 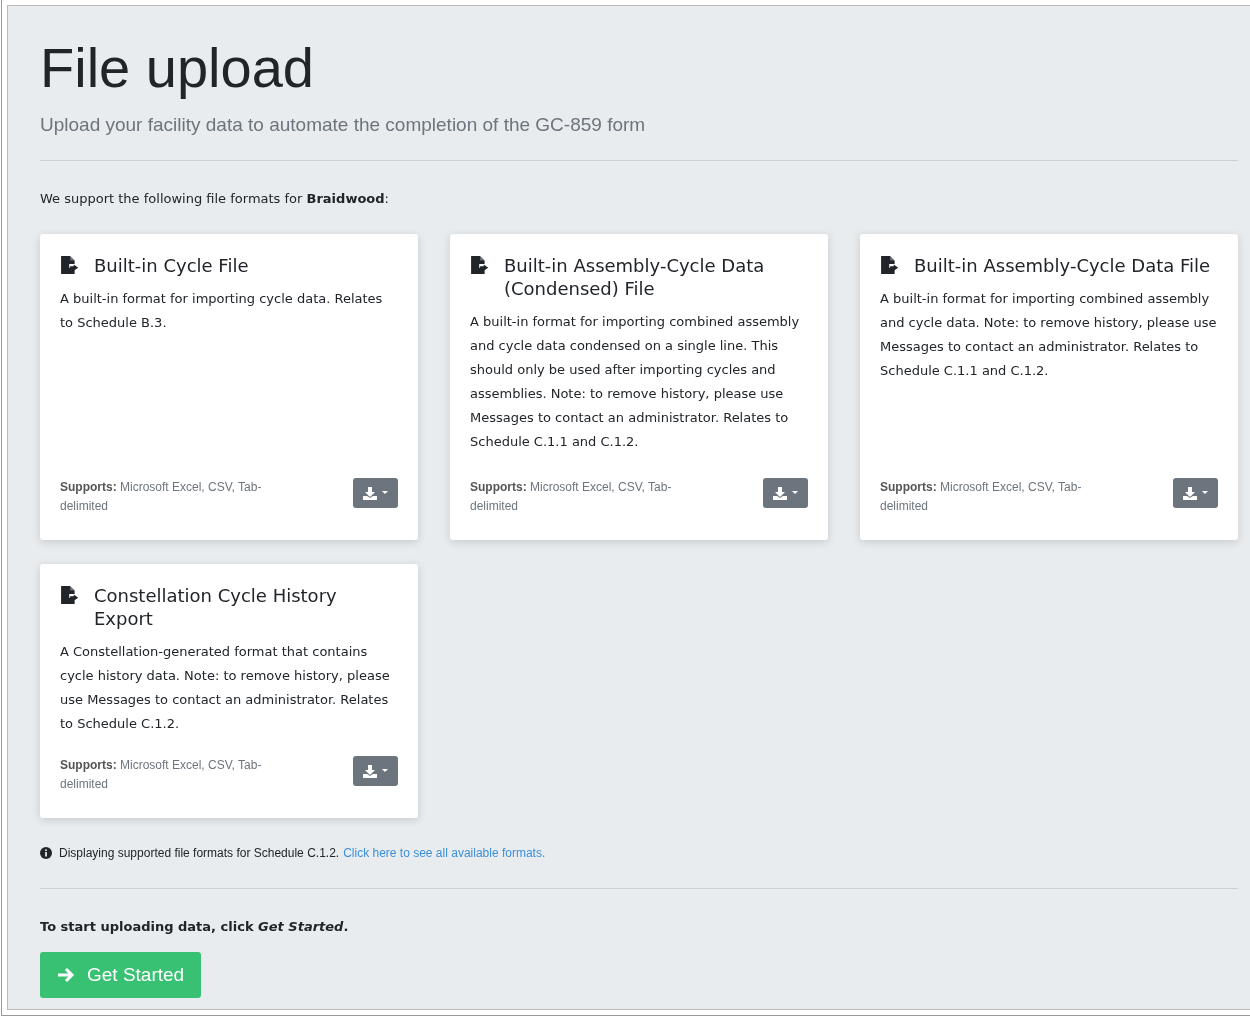 What do you see at coordinates (444, 853) in the screenshot?
I see `all-formats-link: Click here to see all available formats.` at bounding box center [444, 853].